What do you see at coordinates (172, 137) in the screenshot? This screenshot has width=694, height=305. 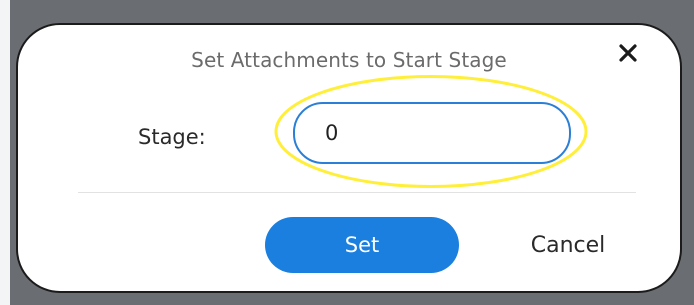 I see `stage-label: Stage:` at bounding box center [172, 137].